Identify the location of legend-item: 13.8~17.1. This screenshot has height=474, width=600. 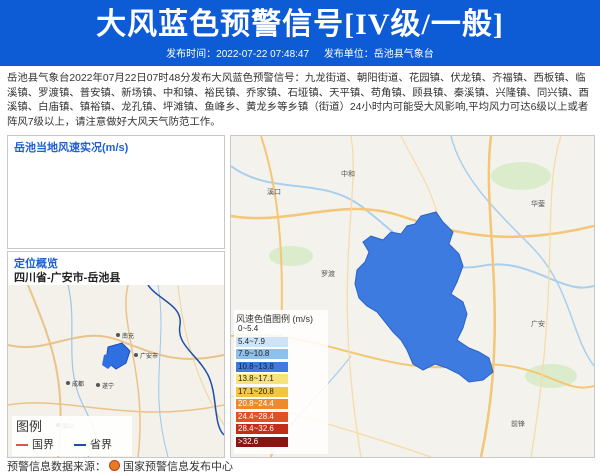
(262, 379).